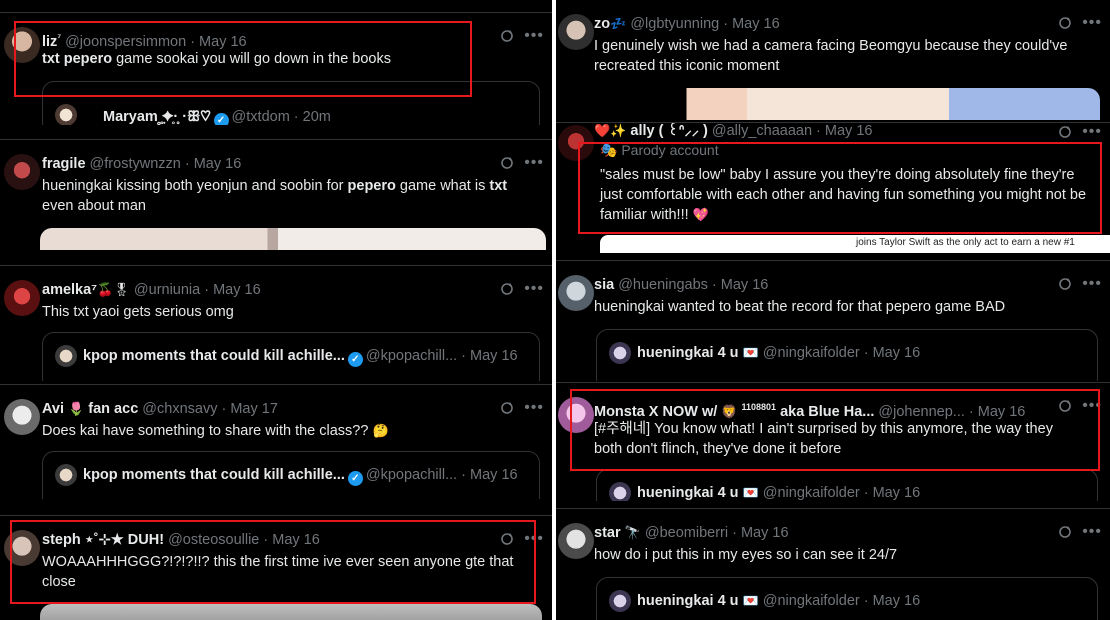 This screenshot has width=1110, height=620. What do you see at coordinates (69, 290) in the screenshot?
I see `display-name: amelka⁷` at bounding box center [69, 290].